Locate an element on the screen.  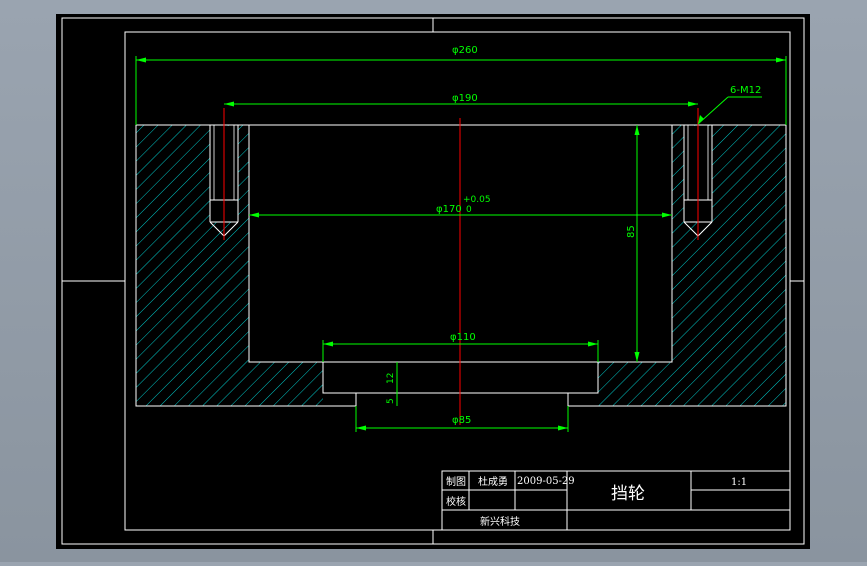
title-check-label: 校核 is located at coordinates (456, 501).